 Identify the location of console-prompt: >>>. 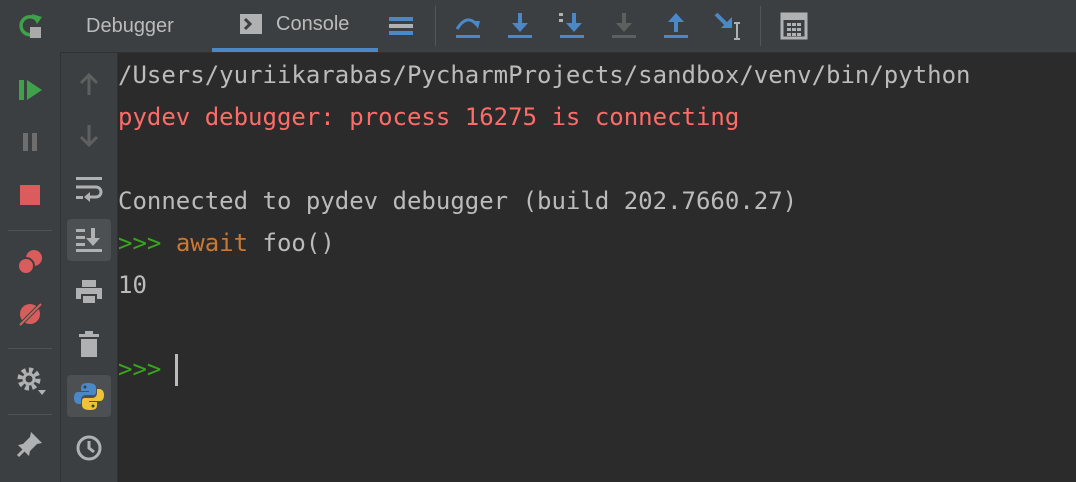
(140, 243).